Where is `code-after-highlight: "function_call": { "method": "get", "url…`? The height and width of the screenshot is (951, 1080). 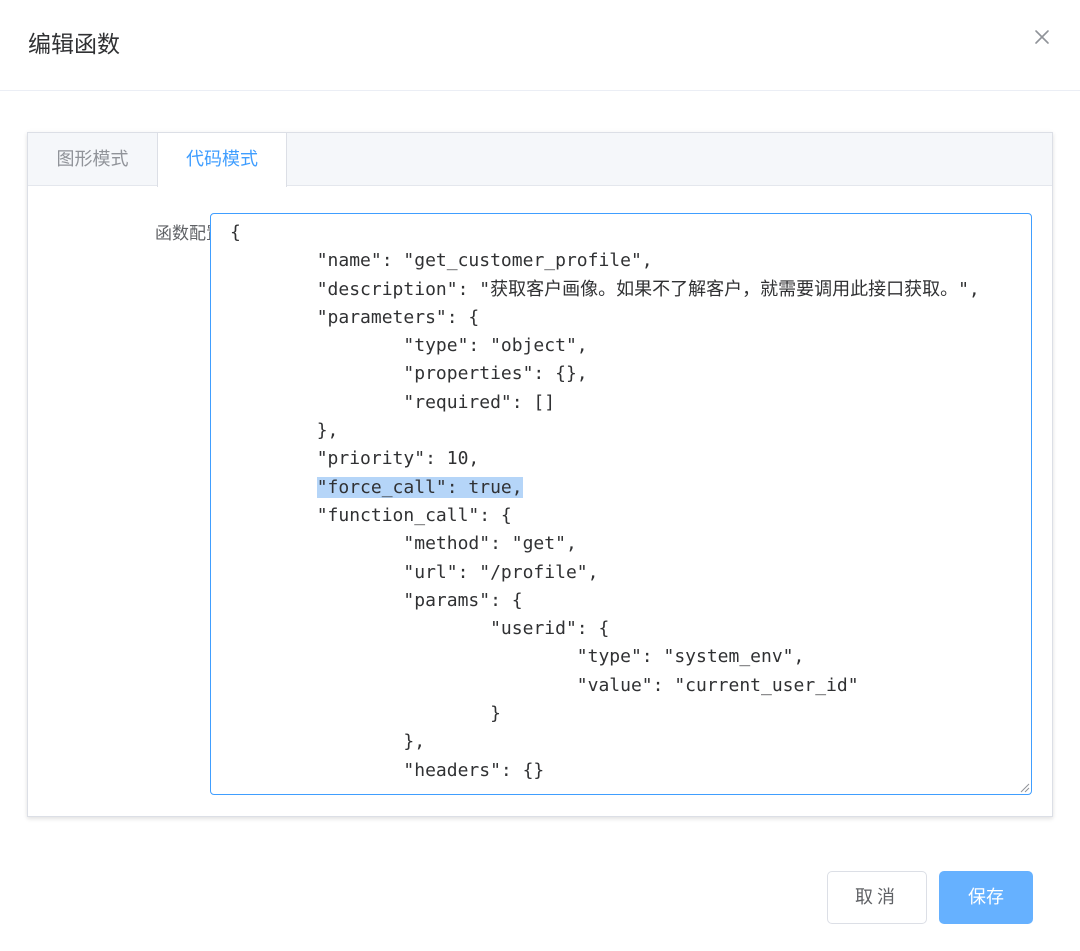
code-after-highlight: "function_call": { "method": "get", "url… is located at coordinates (587, 642).